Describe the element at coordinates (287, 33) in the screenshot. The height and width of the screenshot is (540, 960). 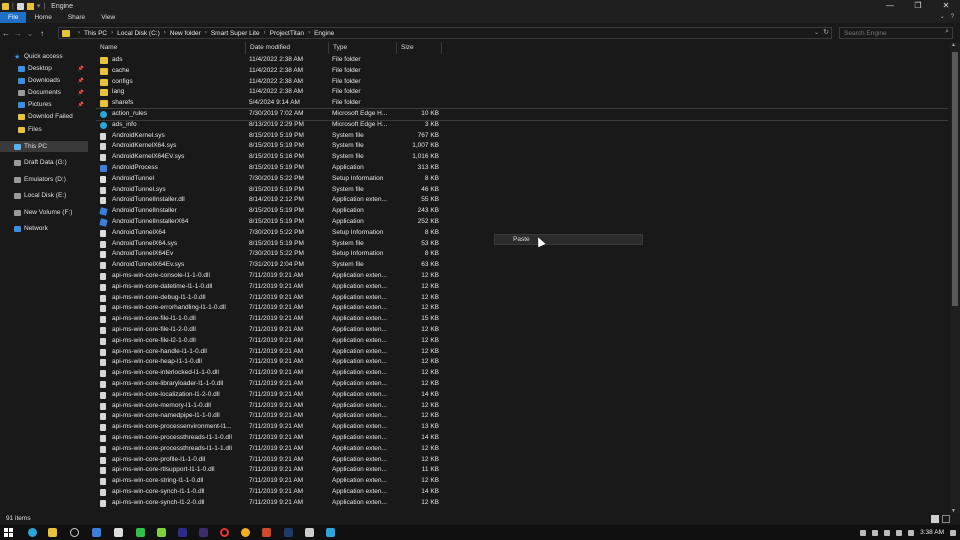
I see `breadcrumb-projecttitan: ProjectTitan` at that location.